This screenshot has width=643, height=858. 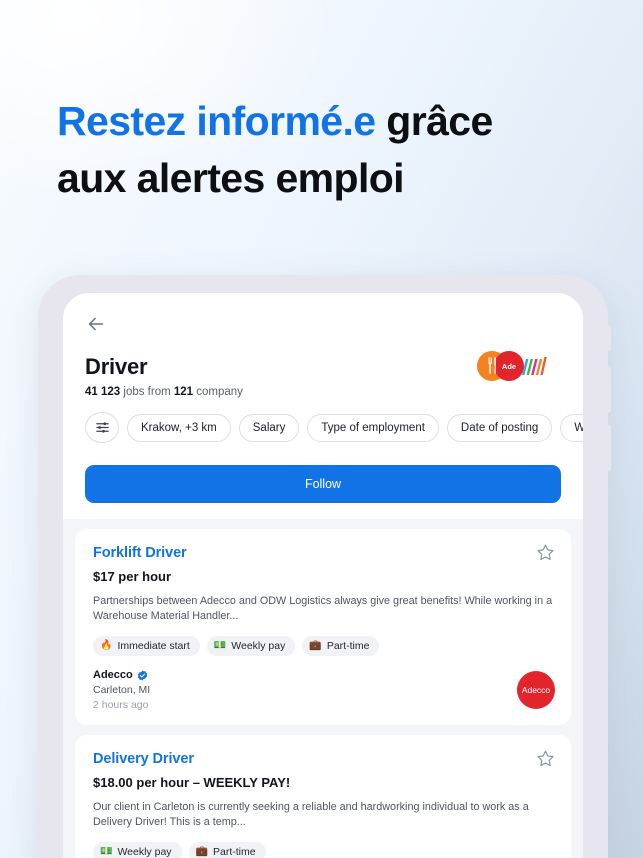 I want to click on verified-badge-icon, so click(x=142, y=675).